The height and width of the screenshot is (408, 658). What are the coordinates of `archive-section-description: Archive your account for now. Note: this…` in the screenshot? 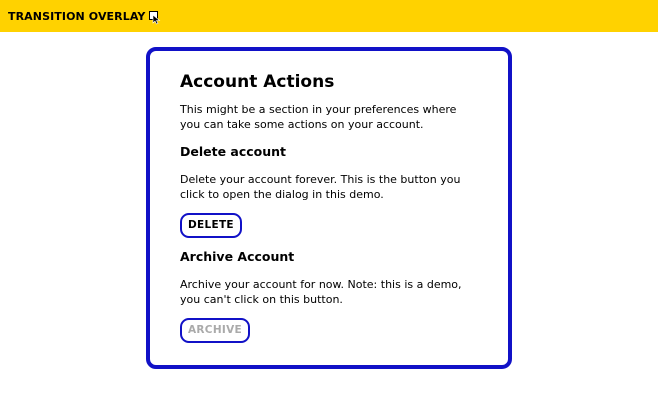 It's located at (321, 292).